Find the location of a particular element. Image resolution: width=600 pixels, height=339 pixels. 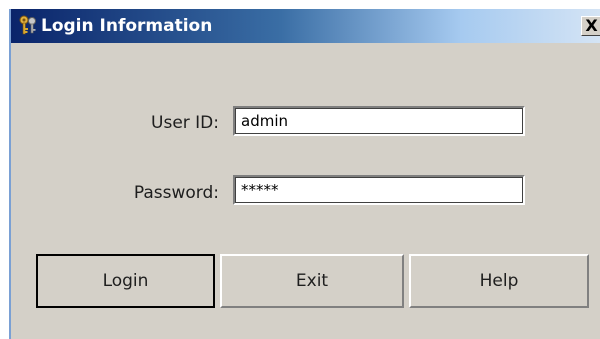

keys-icon is located at coordinates (27, 25).